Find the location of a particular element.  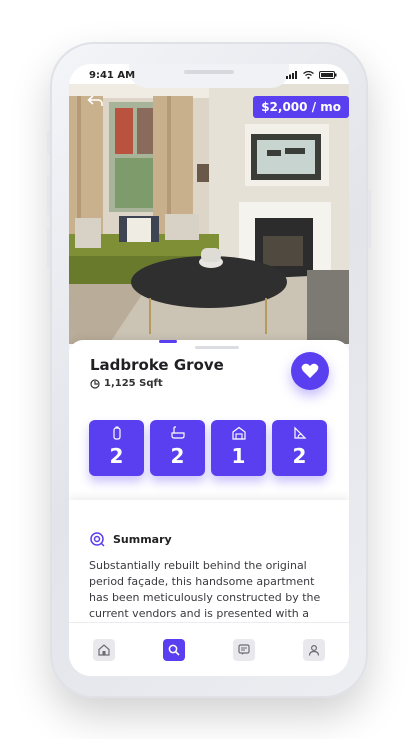

chat-icon is located at coordinates (244, 649).